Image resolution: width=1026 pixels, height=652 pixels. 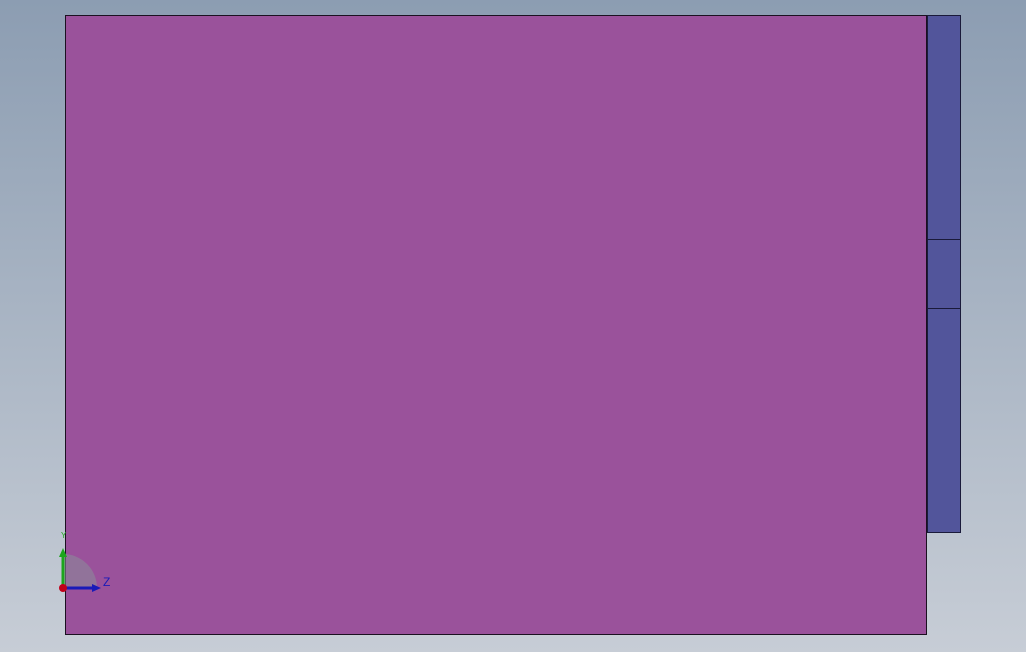 I want to click on z-axis-label: Z, so click(x=107, y=582).